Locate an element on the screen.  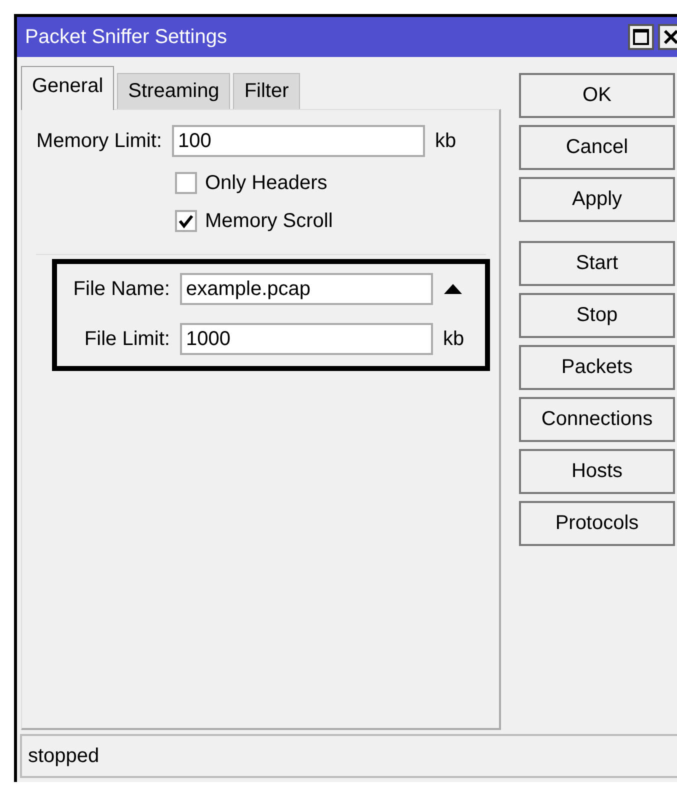
field-label: File Limit: is located at coordinates (127, 339).